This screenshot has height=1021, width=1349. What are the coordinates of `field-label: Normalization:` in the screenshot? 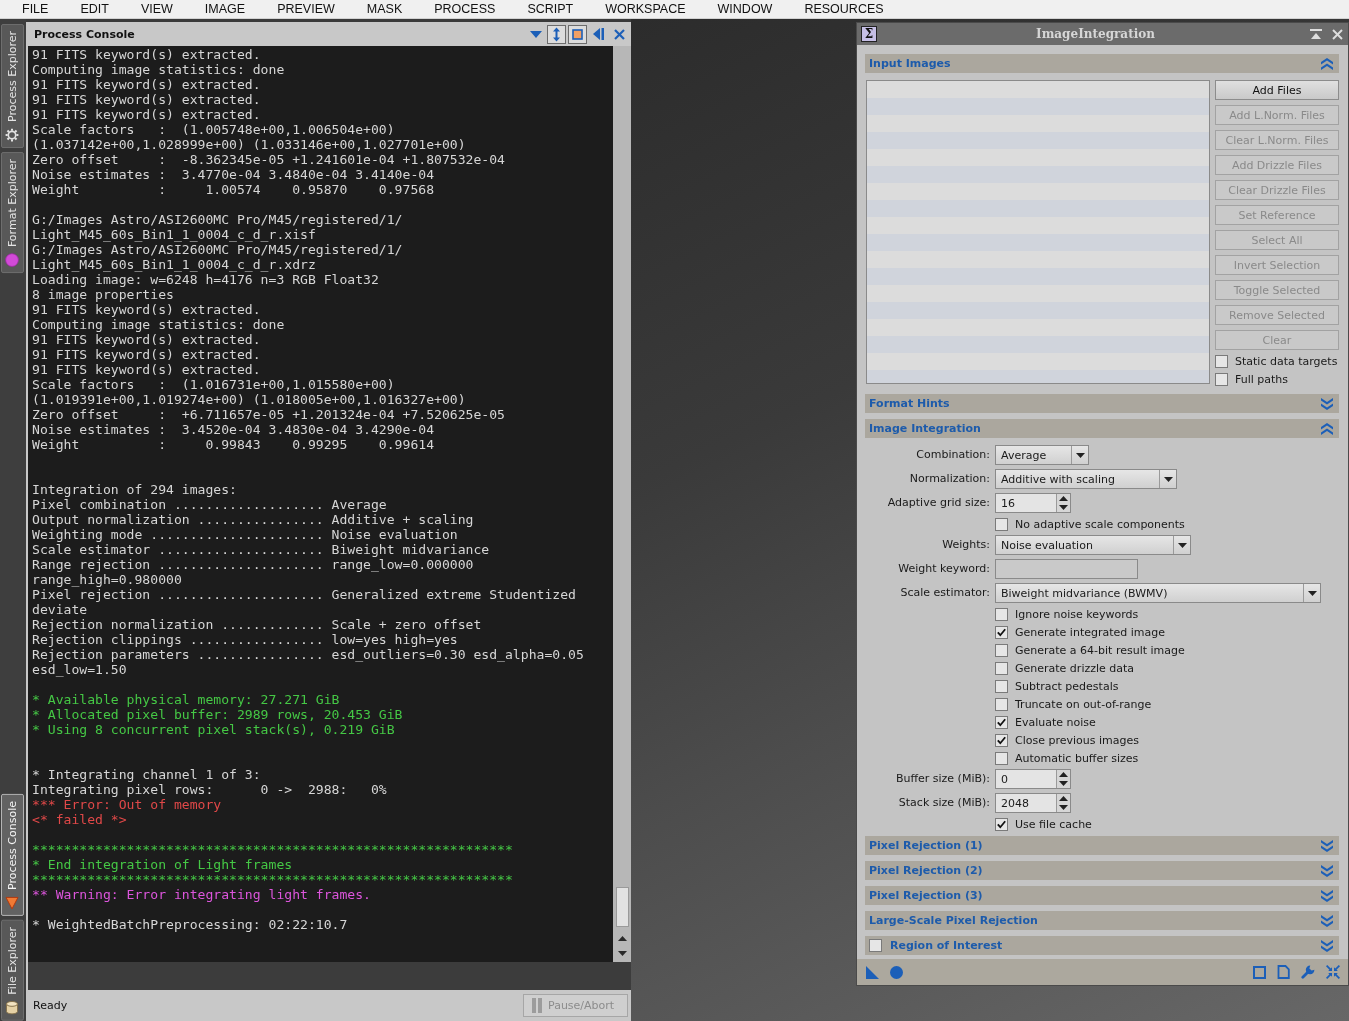 It's located at (949, 479).